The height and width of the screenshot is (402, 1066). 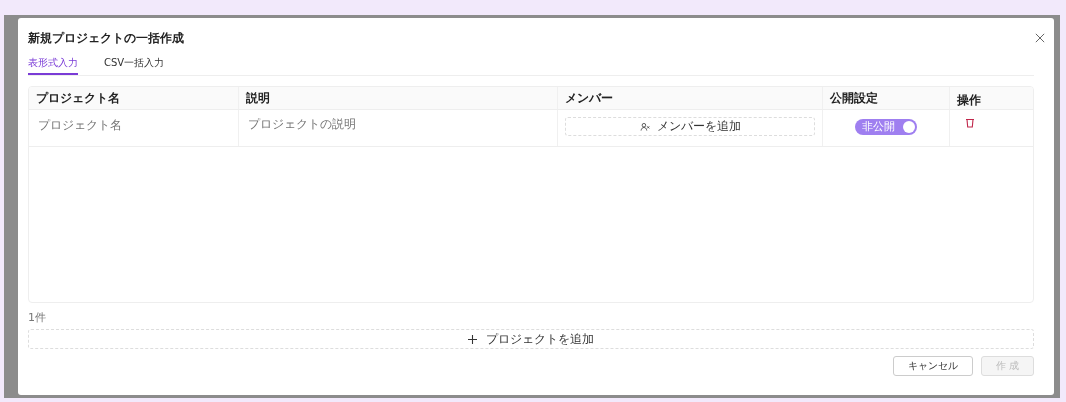 I want to click on row-count: 1件, so click(x=37, y=317).